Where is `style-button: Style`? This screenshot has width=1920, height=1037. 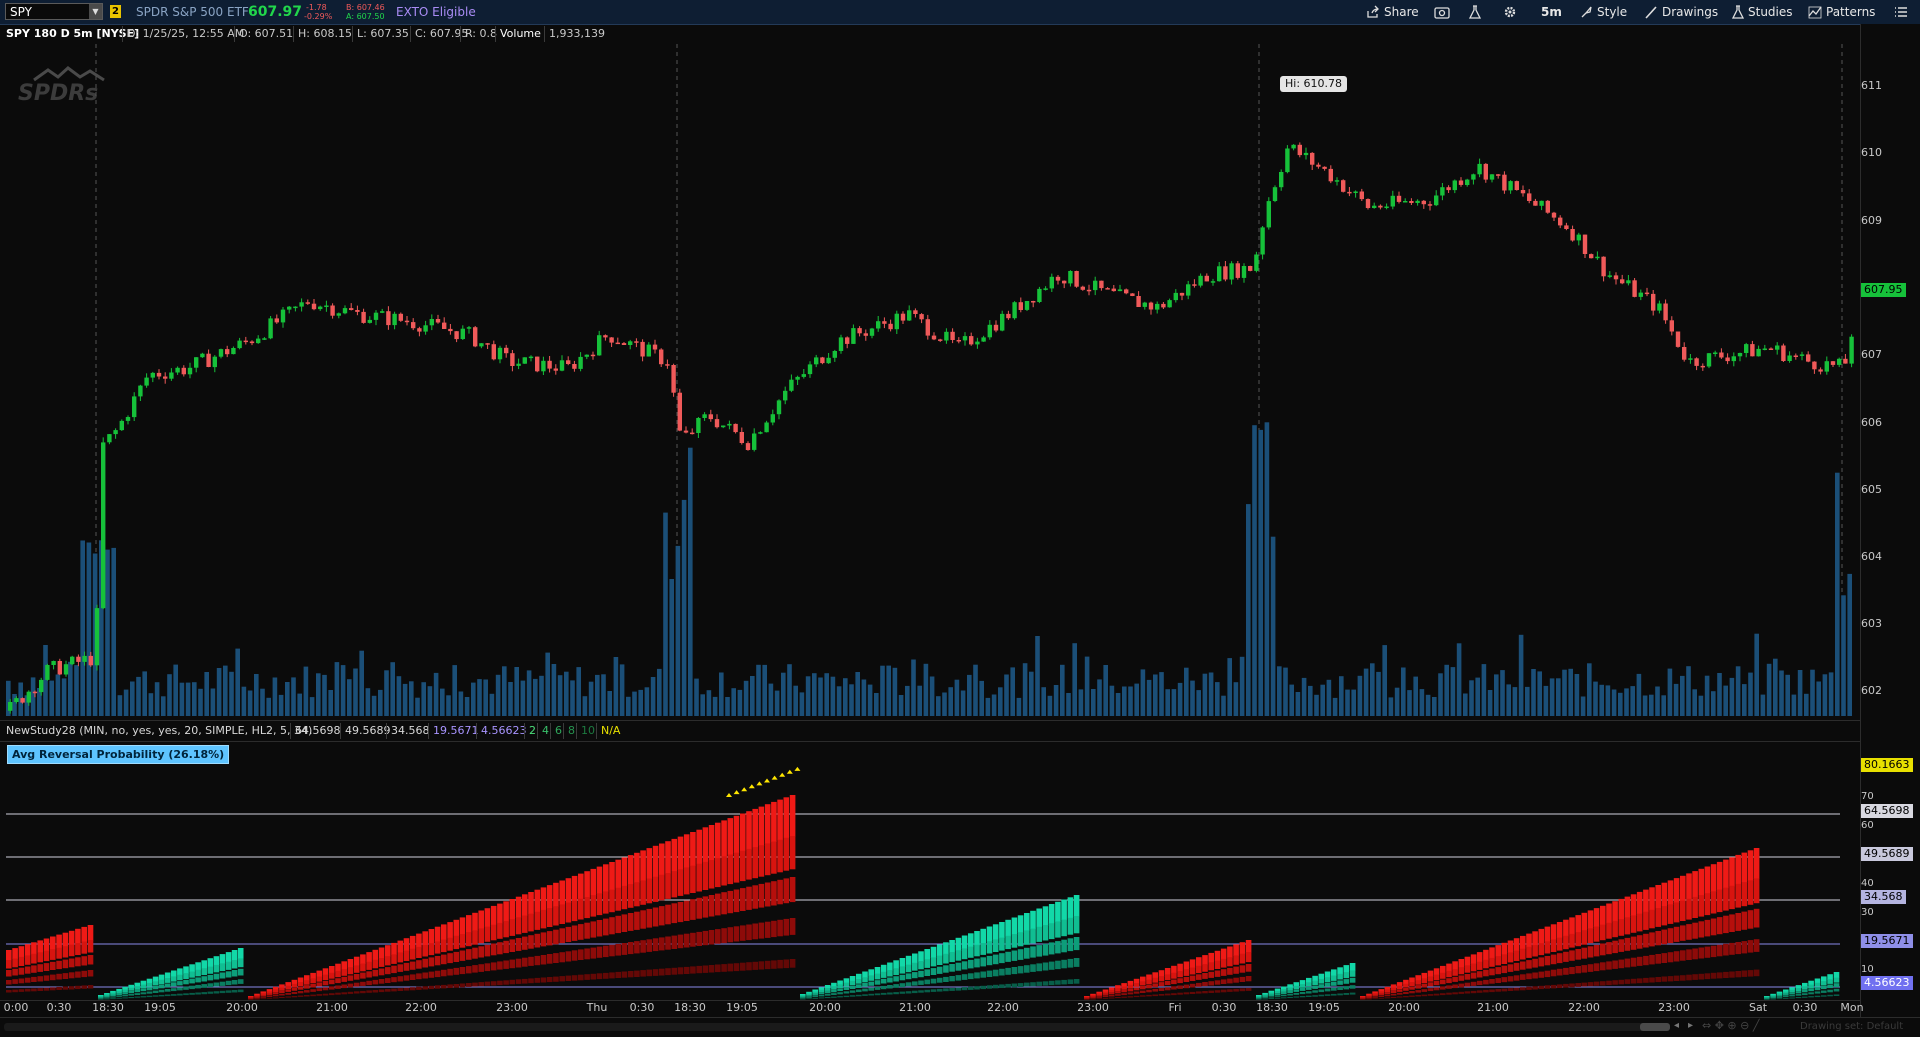 style-button: Style is located at coordinates (1603, 12).